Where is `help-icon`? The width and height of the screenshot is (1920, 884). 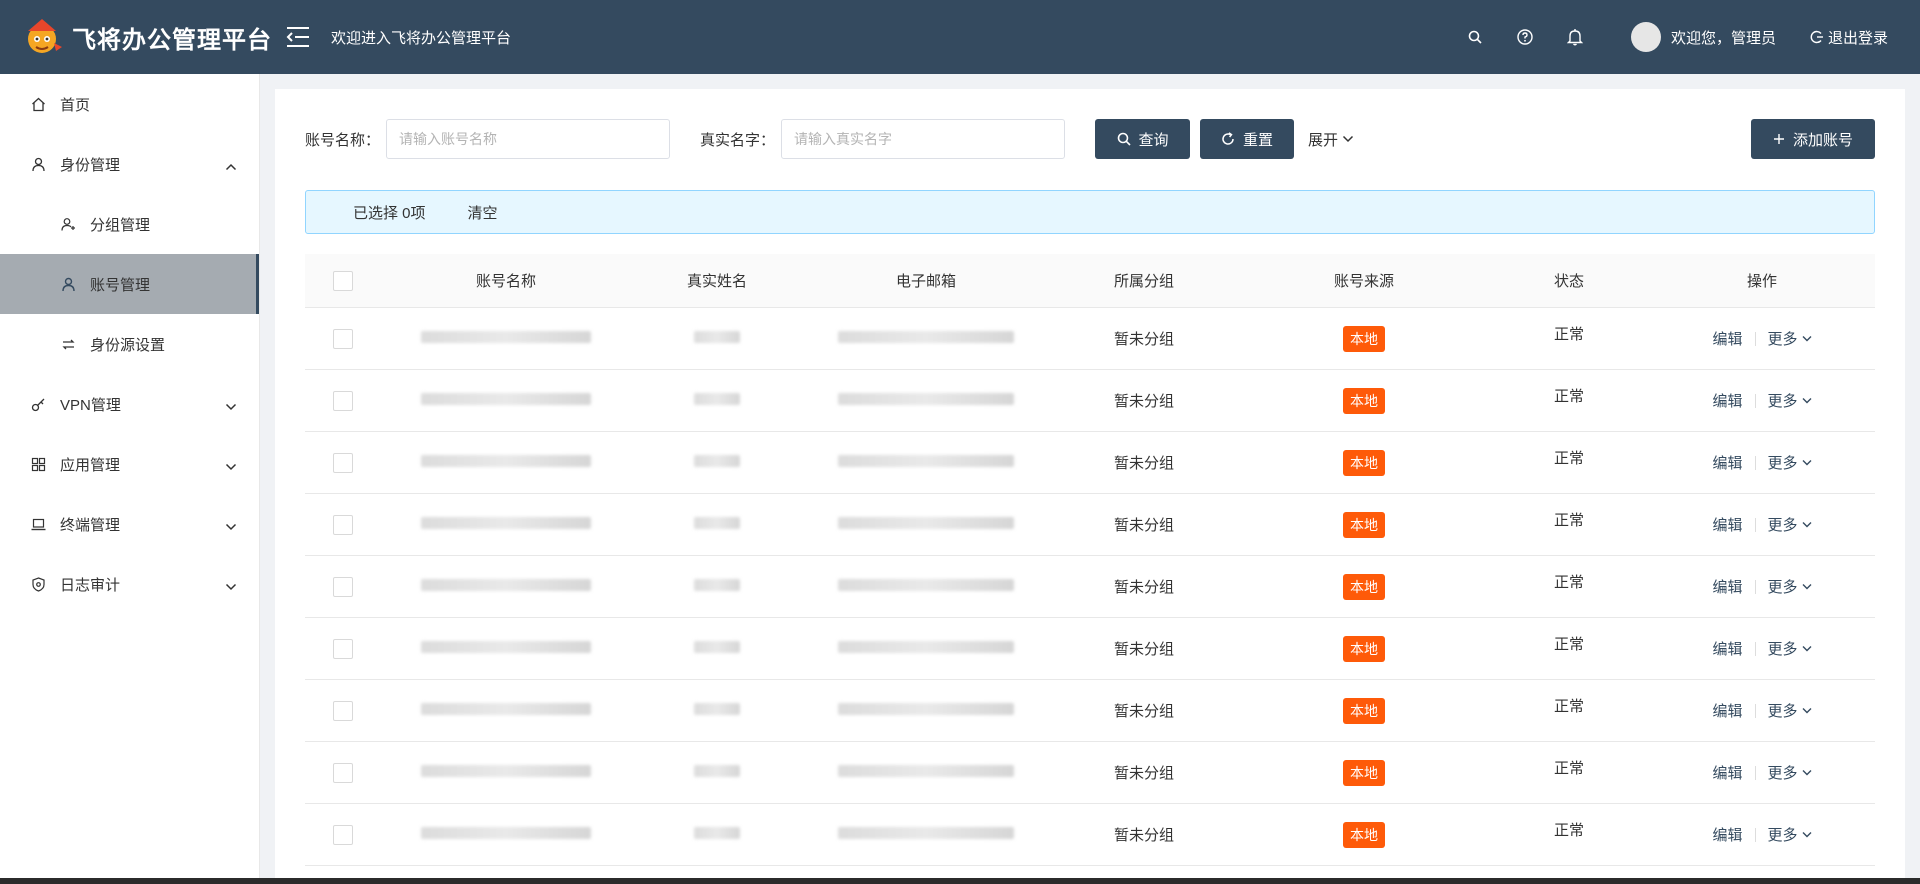
help-icon is located at coordinates (1525, 37).